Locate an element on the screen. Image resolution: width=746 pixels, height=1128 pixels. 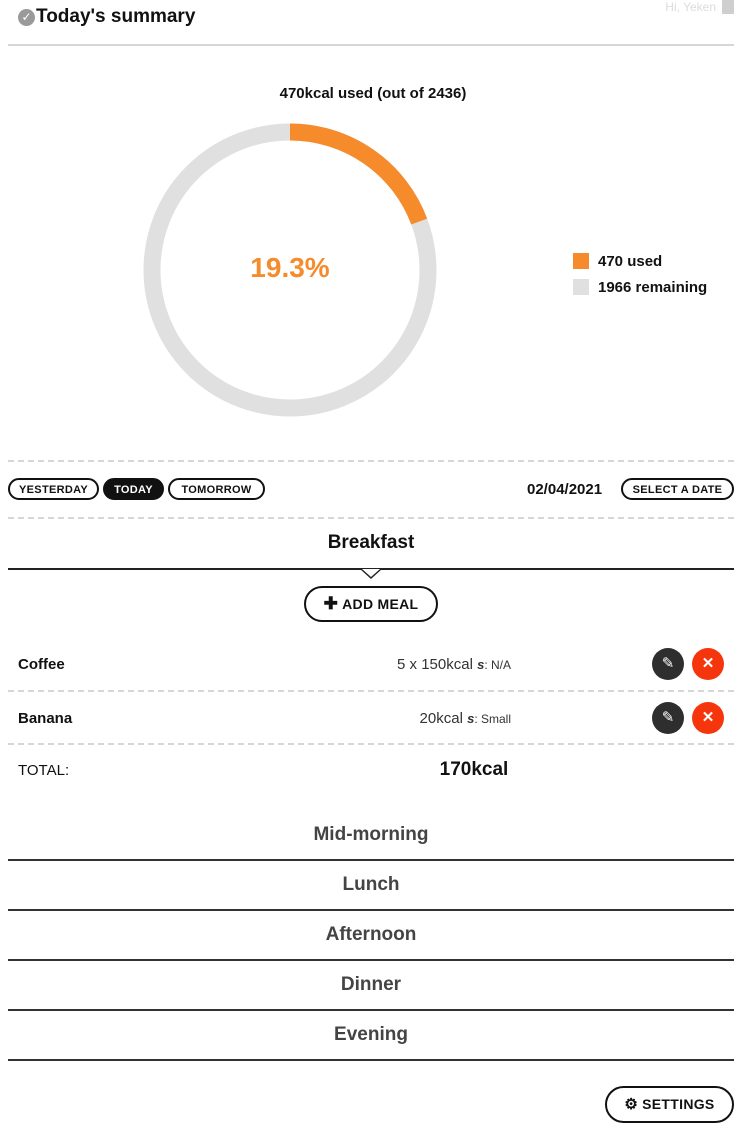
avatar is located at coordinates (728, 7).